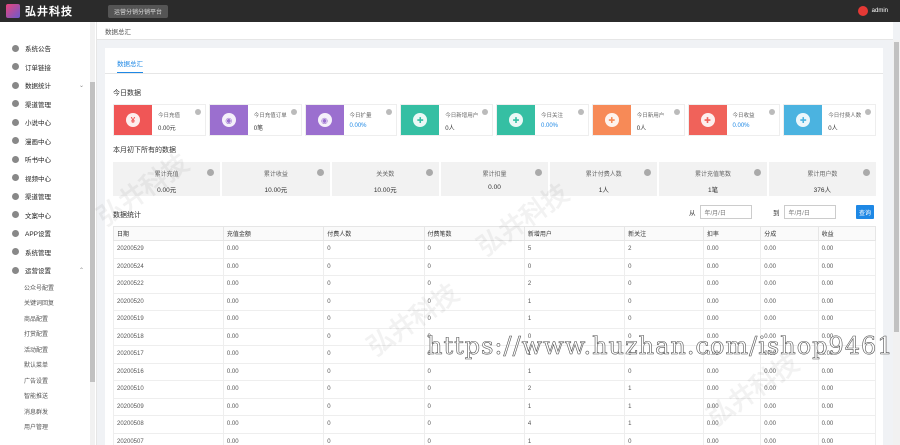  I want to click on stat-value: 0.00, so click(494, 187).